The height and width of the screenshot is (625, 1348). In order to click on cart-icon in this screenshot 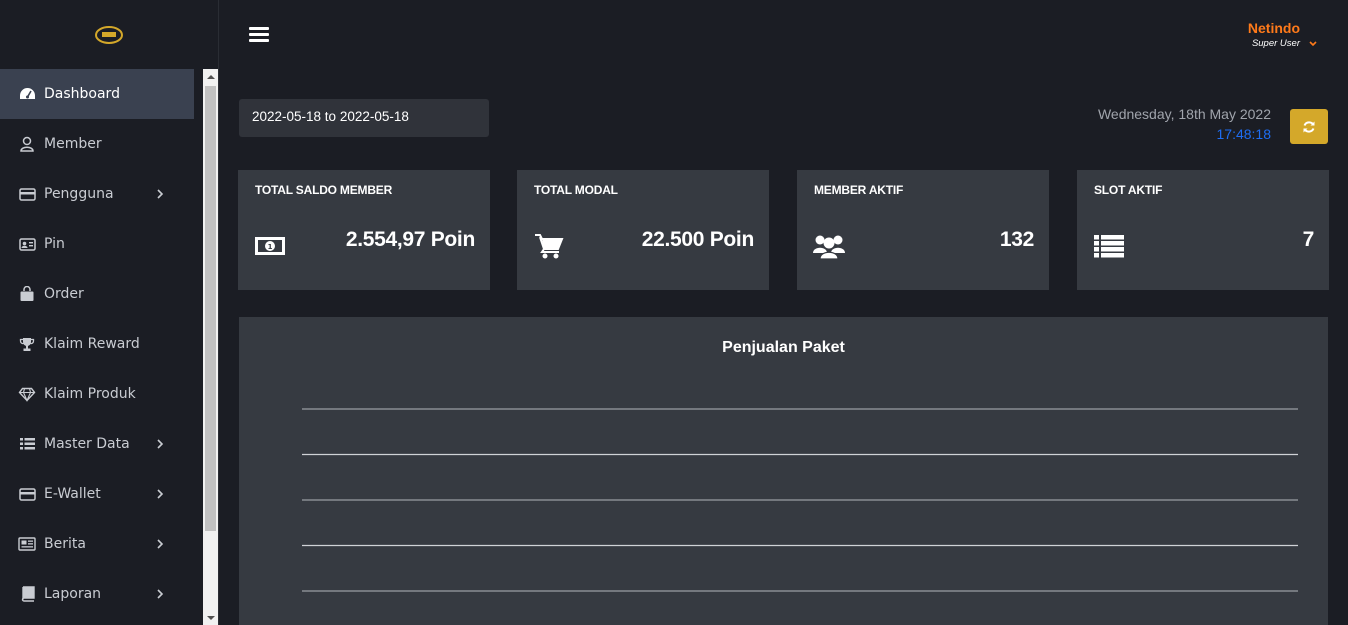, I will do `click(549, 246)`.